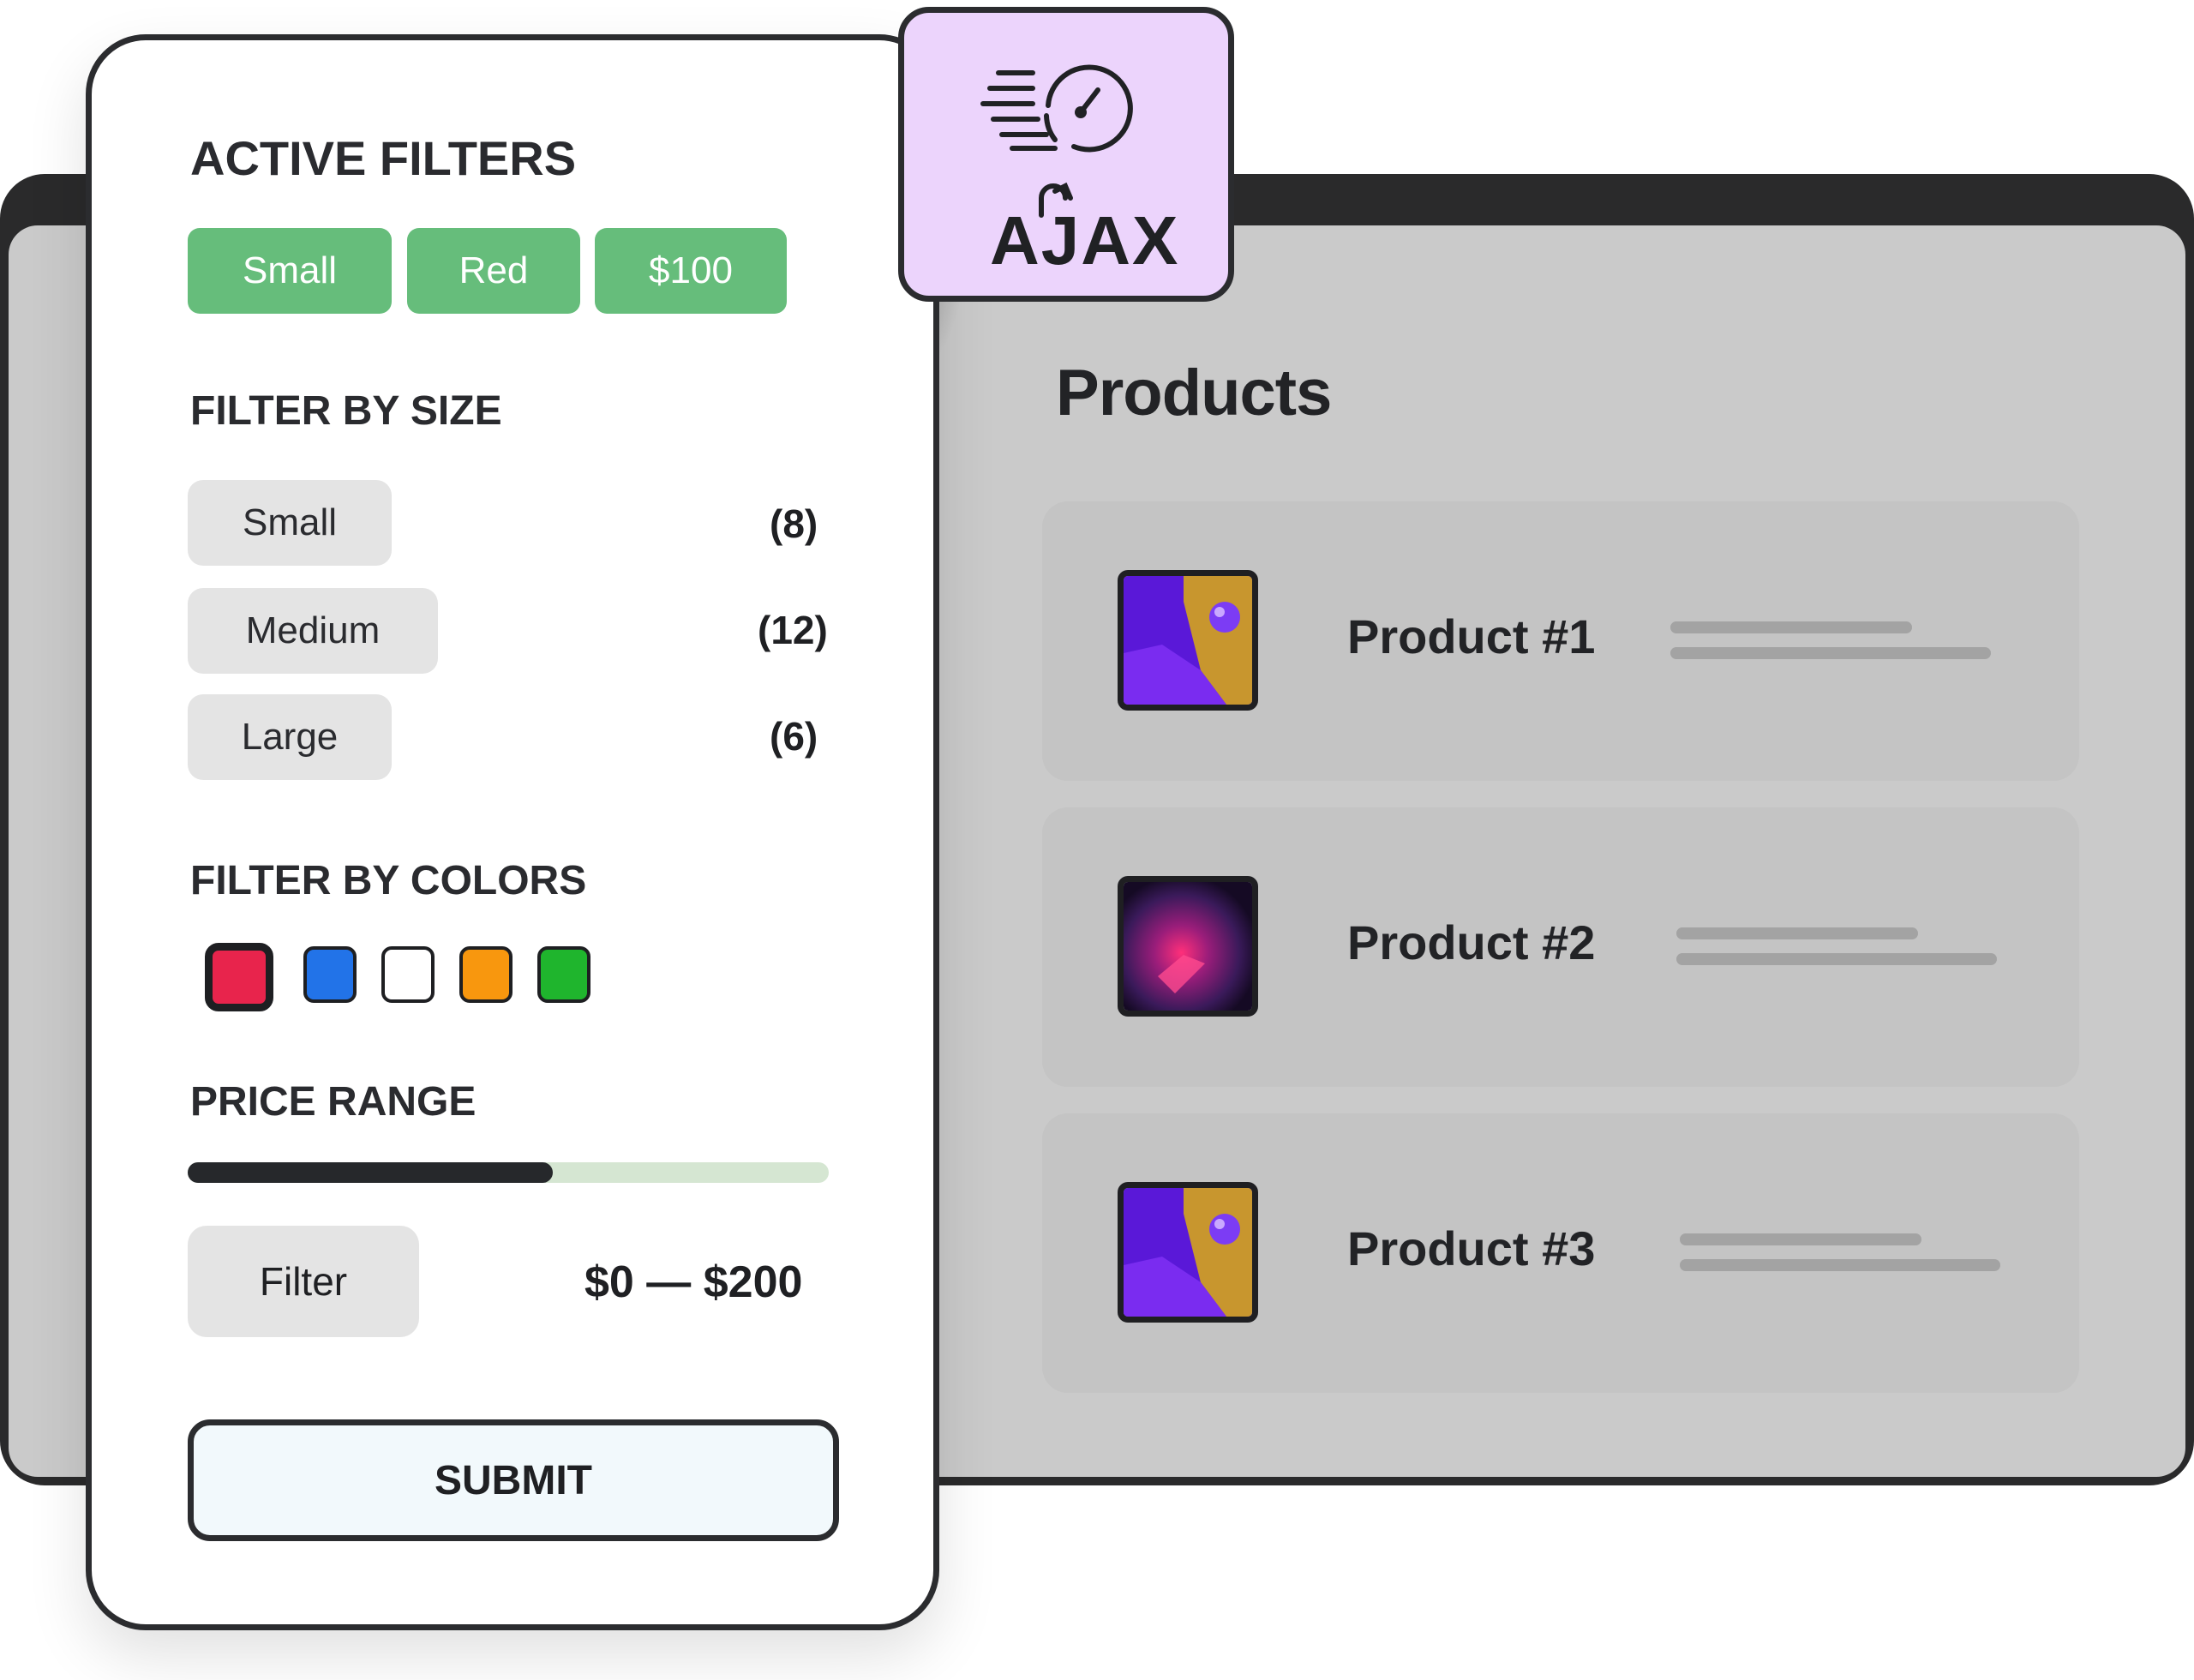  I want to click on products-title: Products, so click(1194, 393).